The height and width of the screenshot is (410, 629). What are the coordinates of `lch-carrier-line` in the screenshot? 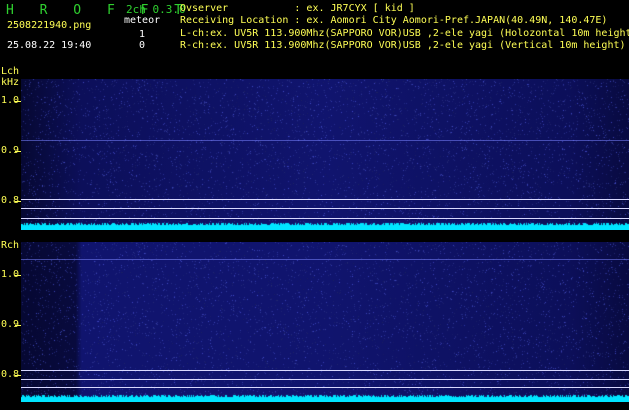 It's located at (325, 140).